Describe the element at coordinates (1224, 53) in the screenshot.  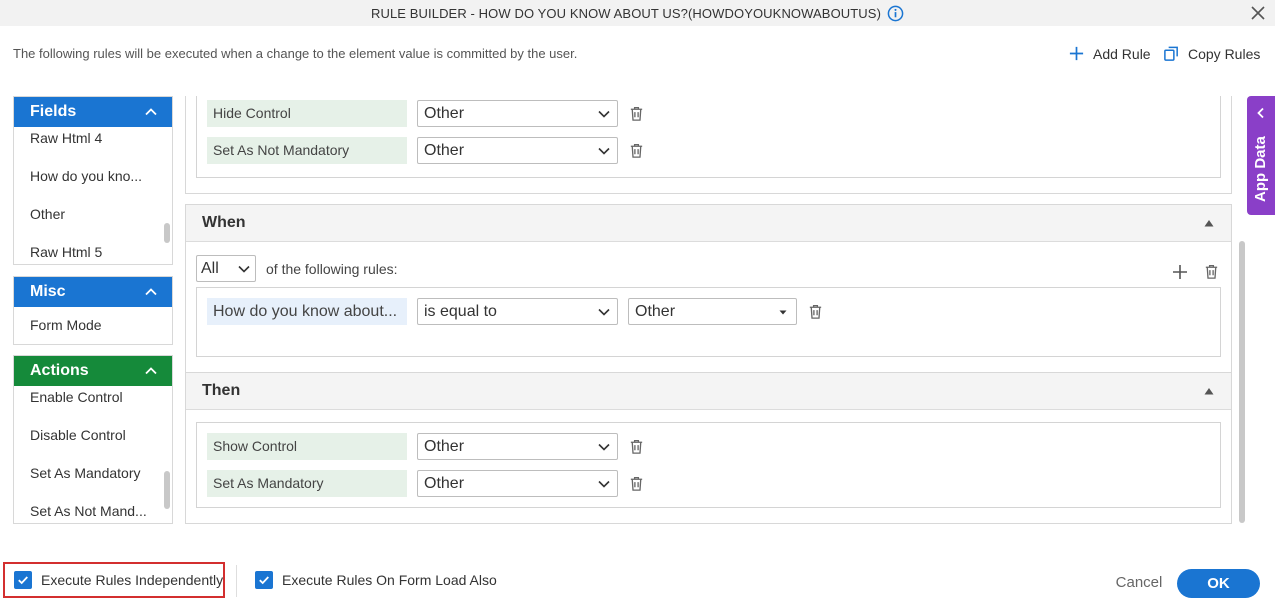
I see `copy-rules-label: Copy Rules` at that location.